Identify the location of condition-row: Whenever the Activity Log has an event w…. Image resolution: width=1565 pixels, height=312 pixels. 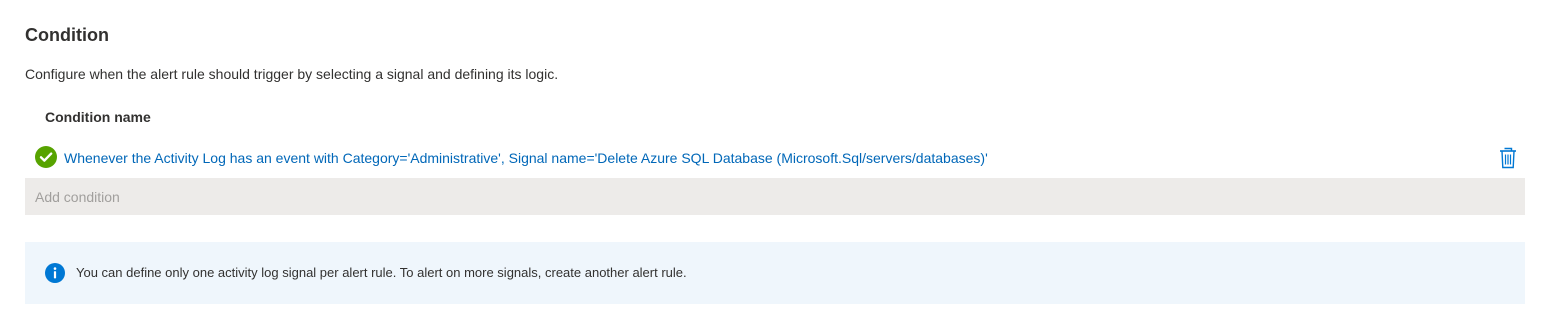
(775, 158).